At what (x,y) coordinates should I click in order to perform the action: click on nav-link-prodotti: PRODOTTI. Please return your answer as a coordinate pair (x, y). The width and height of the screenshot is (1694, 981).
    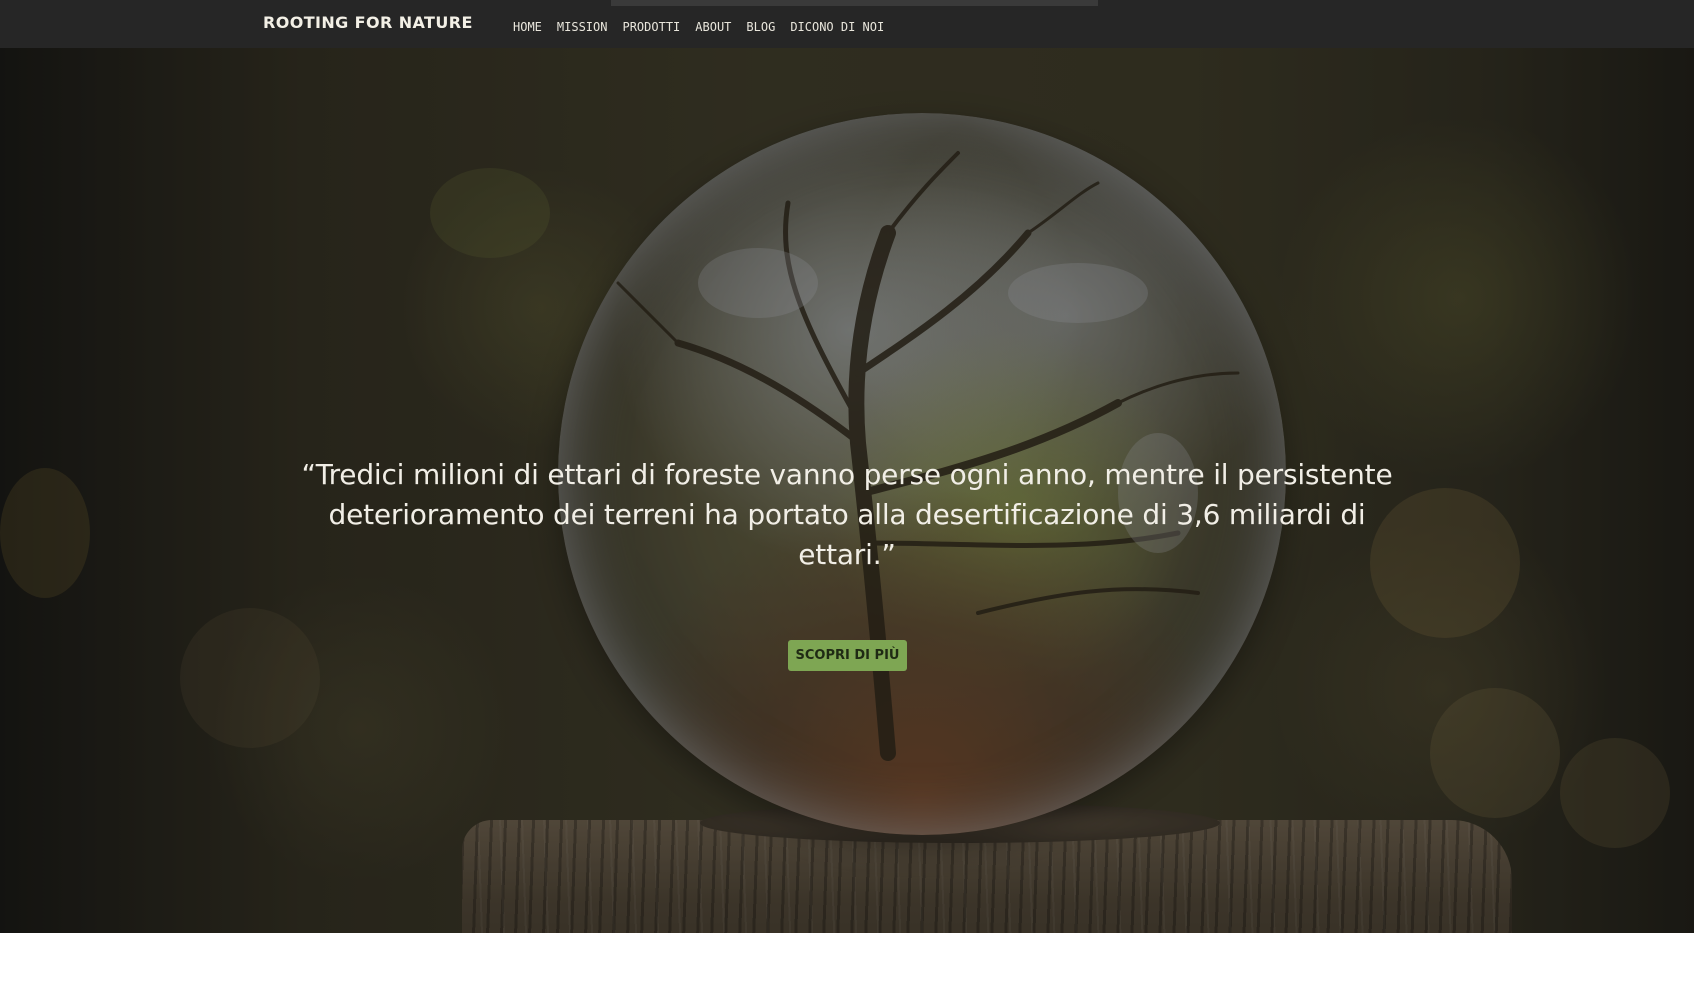
    Looking at the image, I should click on (651, 27).